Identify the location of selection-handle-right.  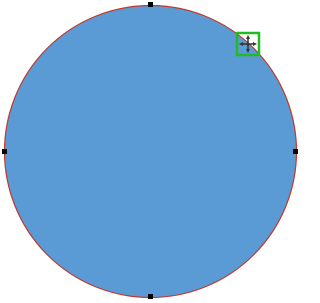
(295, 151).